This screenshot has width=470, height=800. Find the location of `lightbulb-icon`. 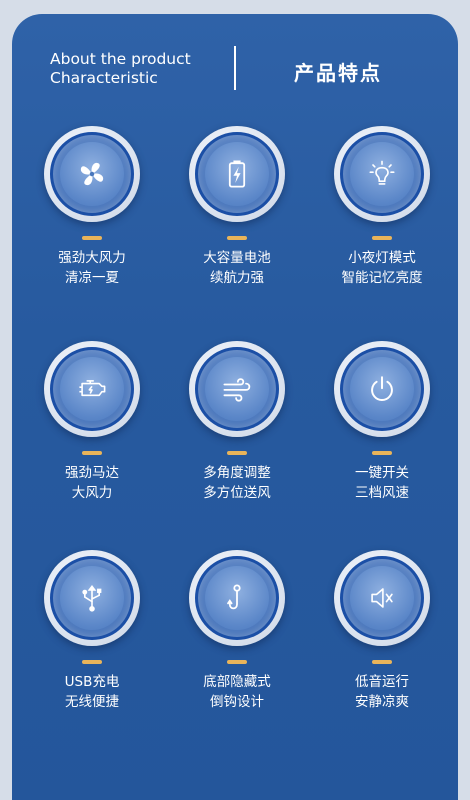

lightbulb-icon is located at coordinates (382, 172).